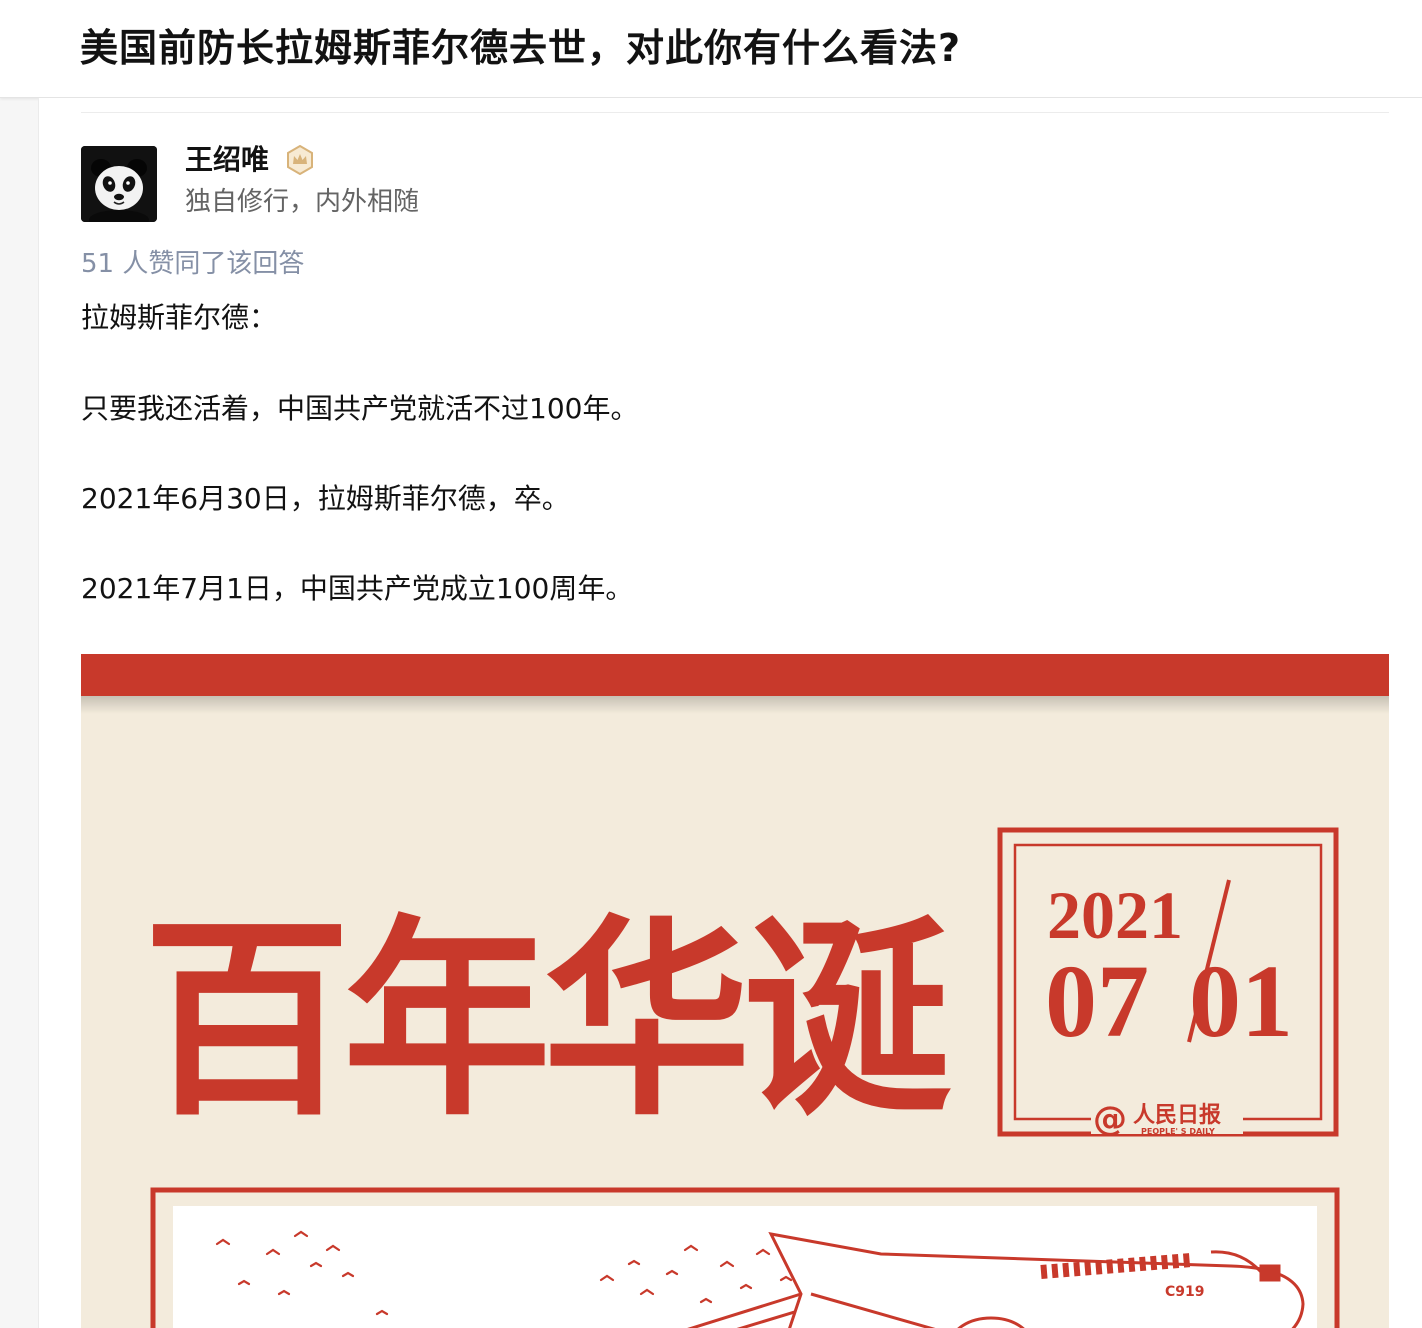  Describe the element at coordinates (1115, 915) in the screenshot. I see `date-year: 2021` at that location.